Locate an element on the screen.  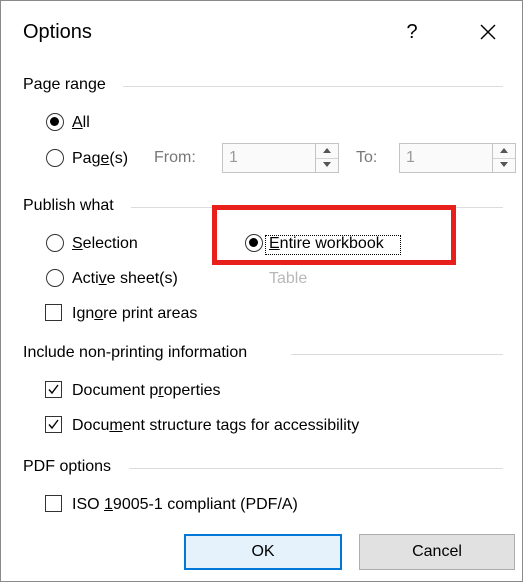
from-spin-down-button is located at coordinates (327, 165).